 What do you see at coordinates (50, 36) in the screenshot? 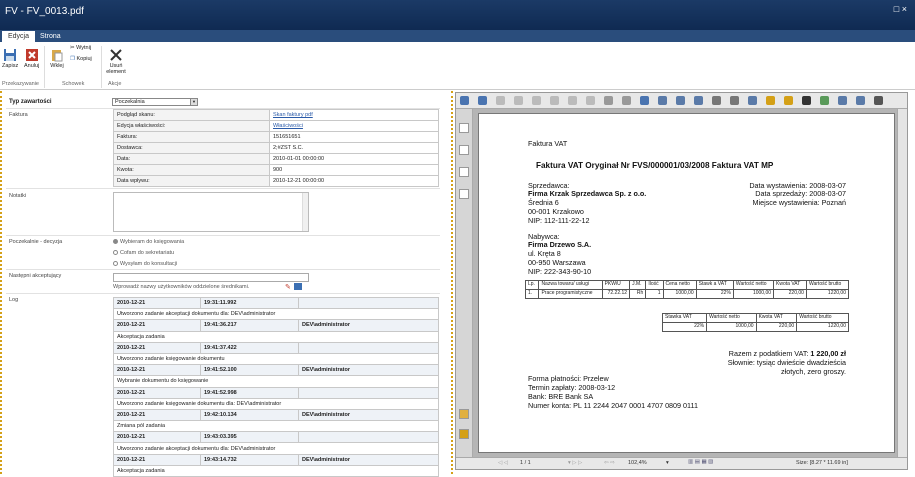
I see `tab-strona: Strona` at bounding box center [50, 36].